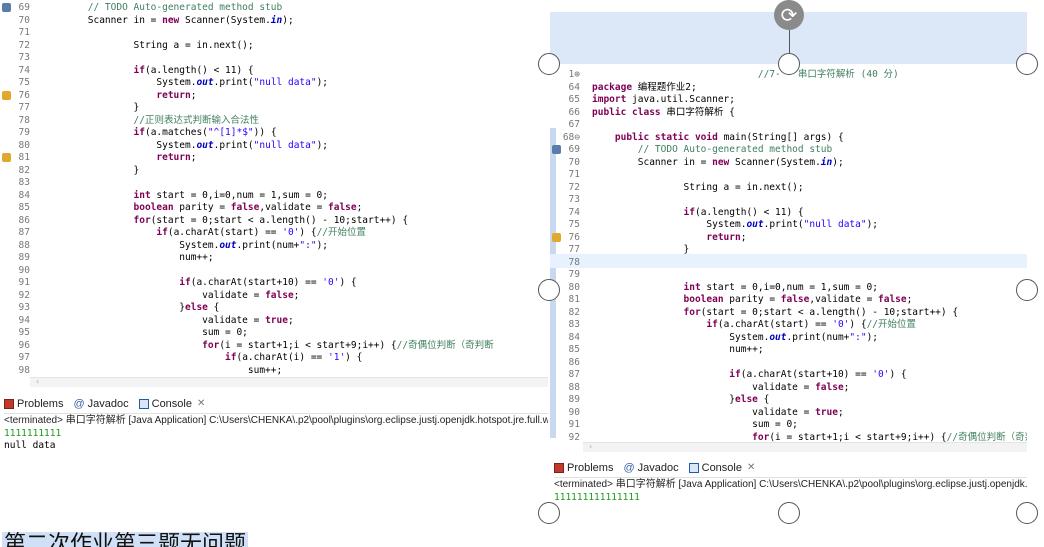  I want to click on resize-handle-top-left, so click(549, 64).